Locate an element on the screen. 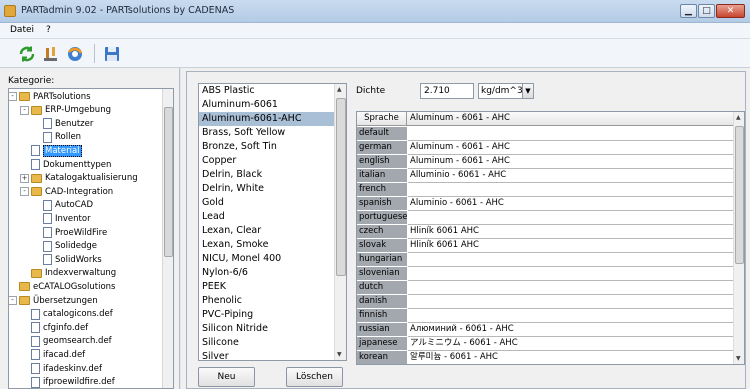 The height and width of the screenshot is (389, 750). table-row: default is located at coordinates (545, 134).